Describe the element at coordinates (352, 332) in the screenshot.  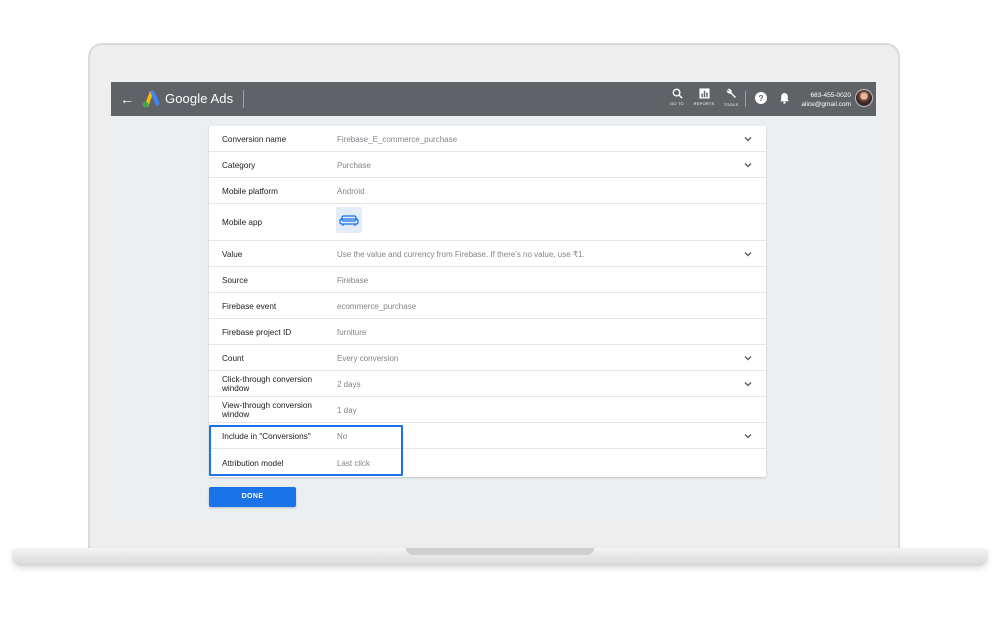
I see `row-value: furniture` at that location.